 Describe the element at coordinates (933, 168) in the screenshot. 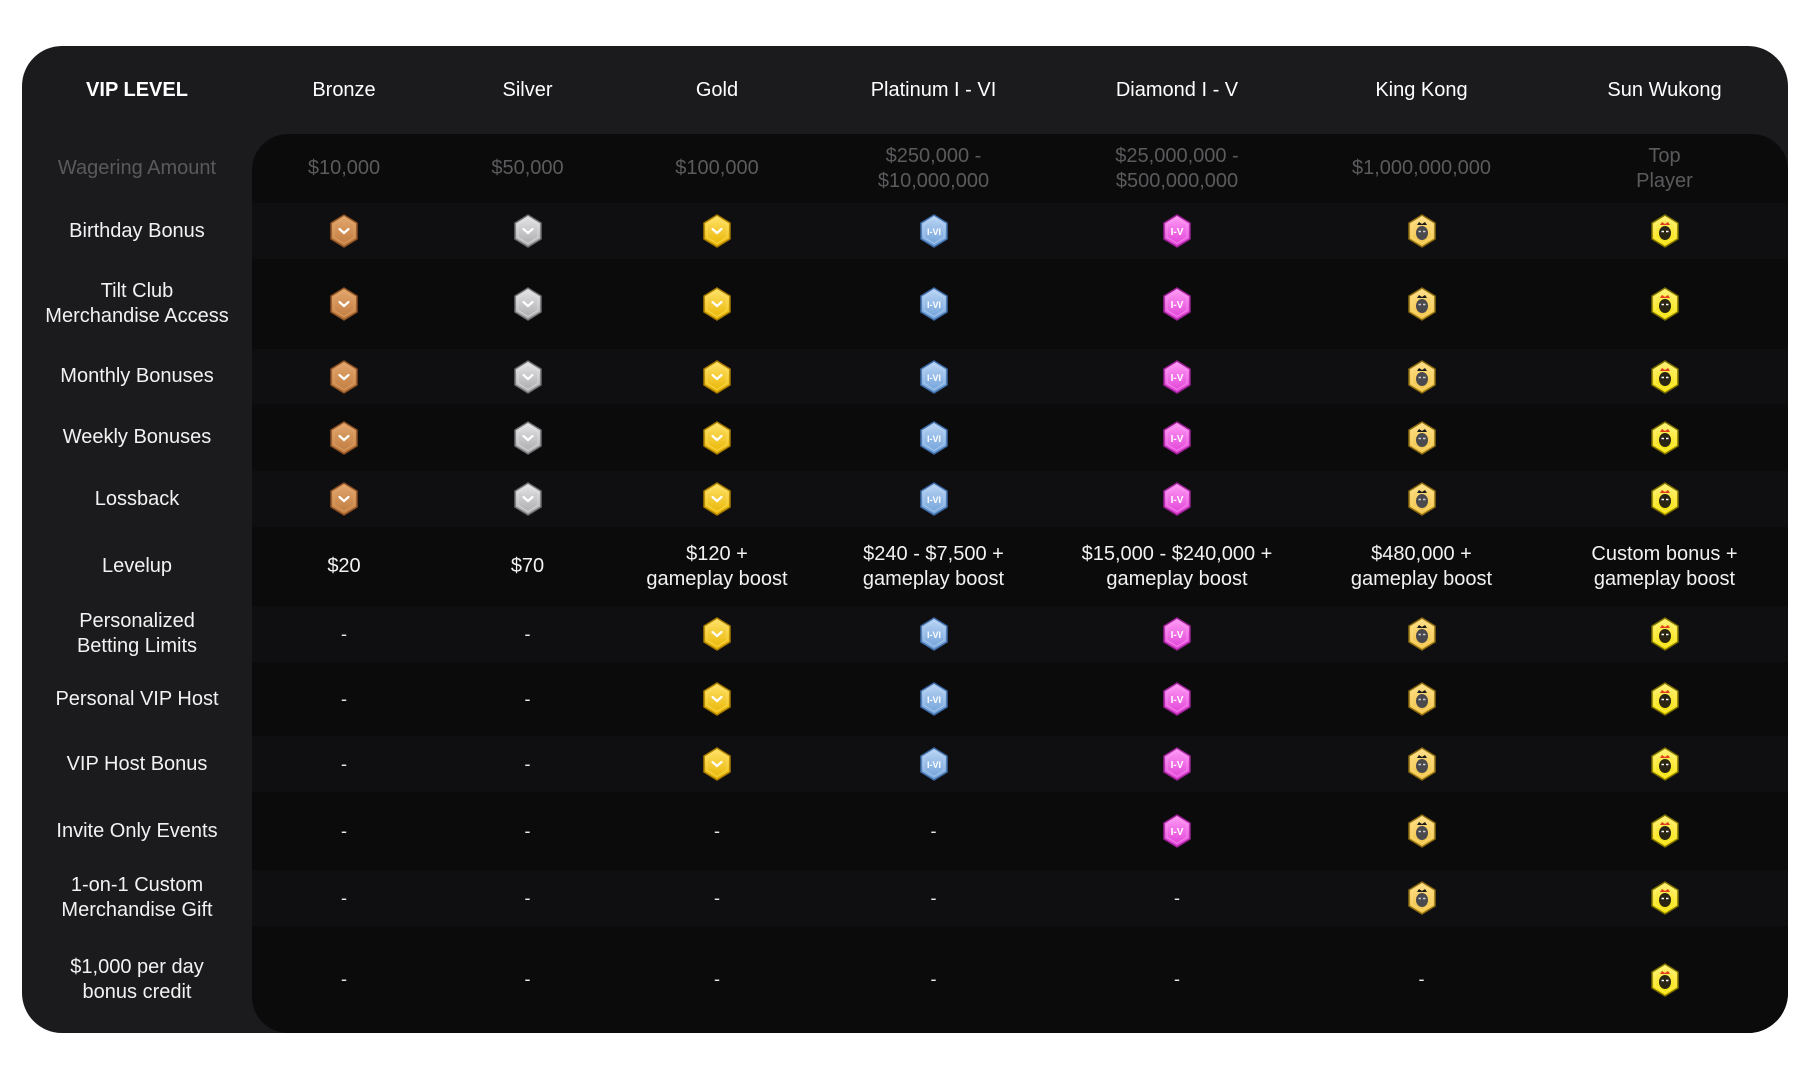

I see `wager-amount-cell: $250,000 - $10,000,000` at that location.